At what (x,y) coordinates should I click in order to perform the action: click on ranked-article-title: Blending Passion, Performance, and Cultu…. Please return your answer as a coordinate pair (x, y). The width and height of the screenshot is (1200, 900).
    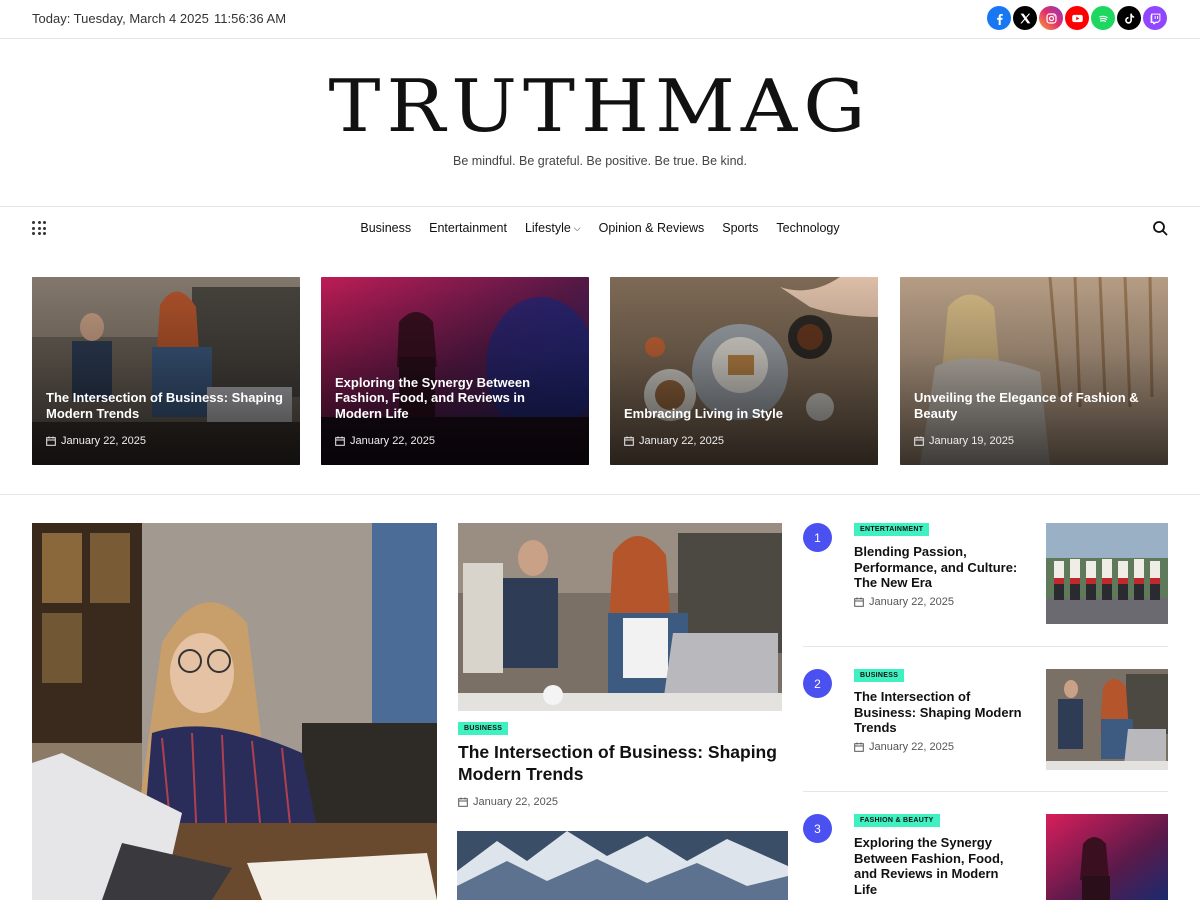
    Looking at the image, I should click on (939, 567).